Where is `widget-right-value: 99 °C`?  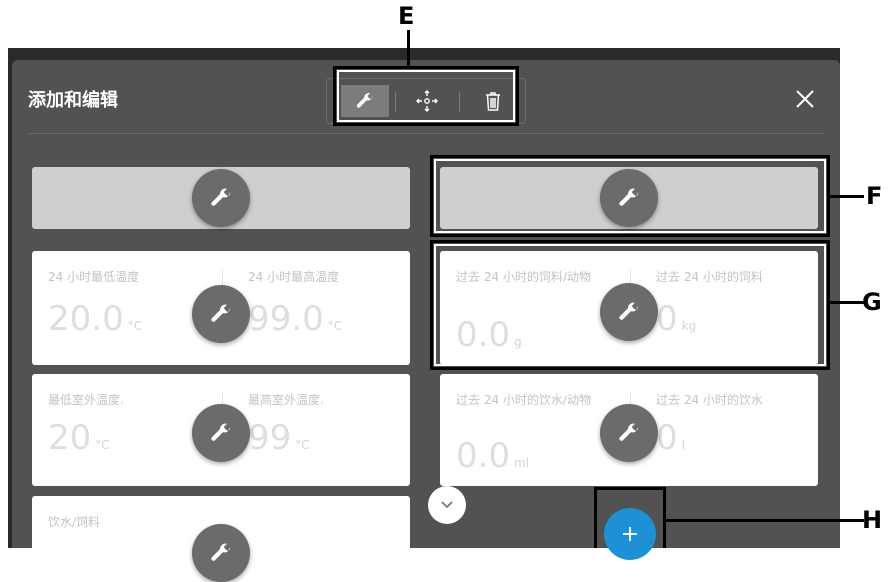 widget-right-value: 99 °C is located at coordinates (279, 438).